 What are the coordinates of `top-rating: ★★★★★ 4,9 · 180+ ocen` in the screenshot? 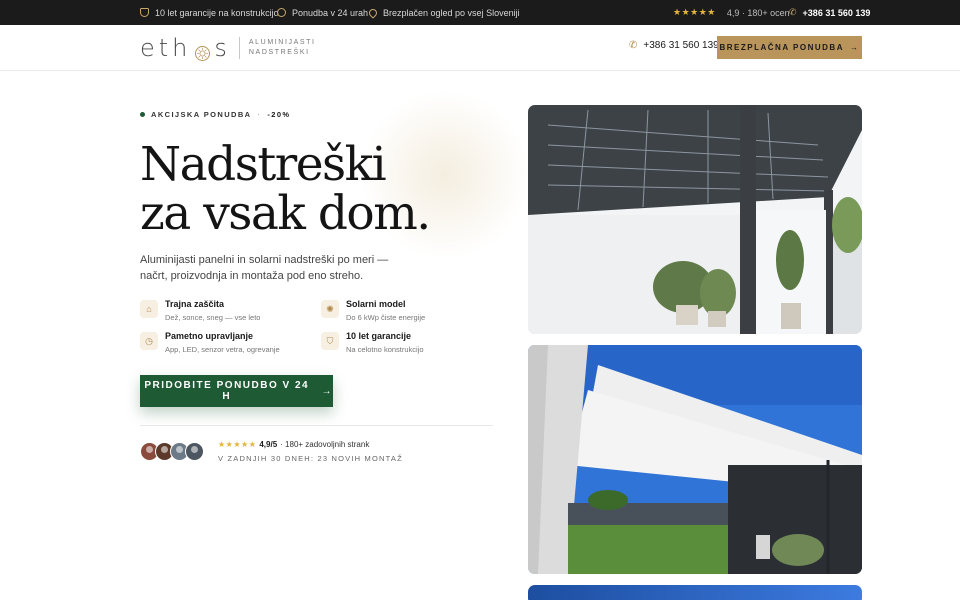 It's located at (731, 12).